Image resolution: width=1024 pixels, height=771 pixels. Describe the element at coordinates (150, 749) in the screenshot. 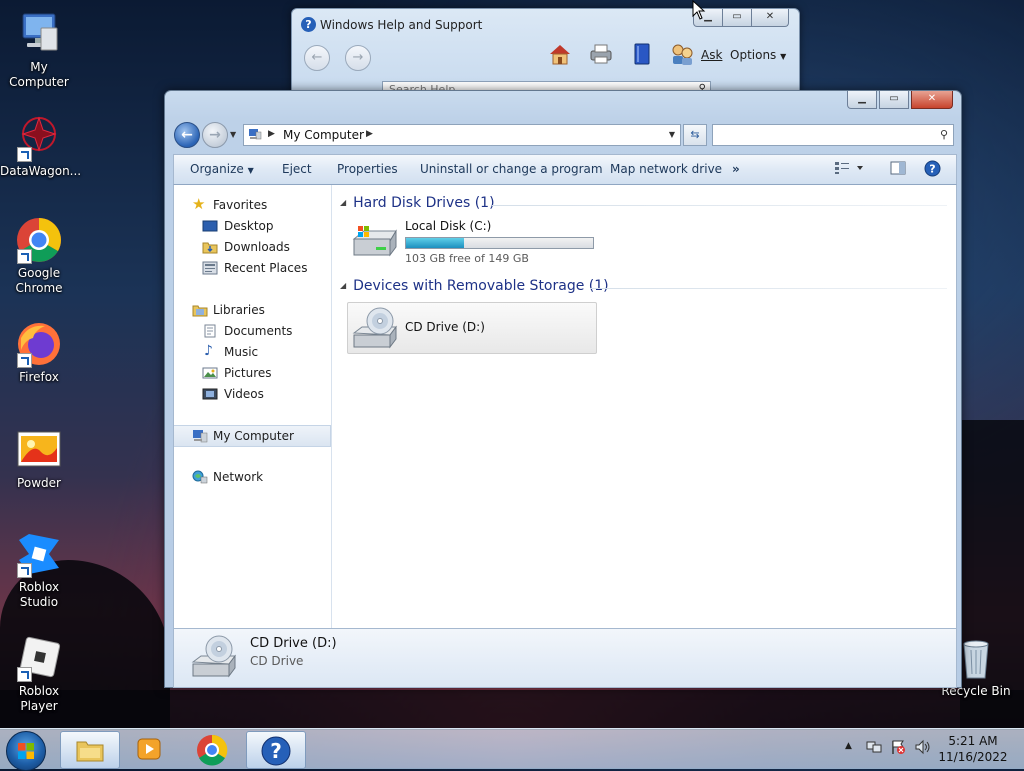

I see `taskbar-media-player-button` at that location.